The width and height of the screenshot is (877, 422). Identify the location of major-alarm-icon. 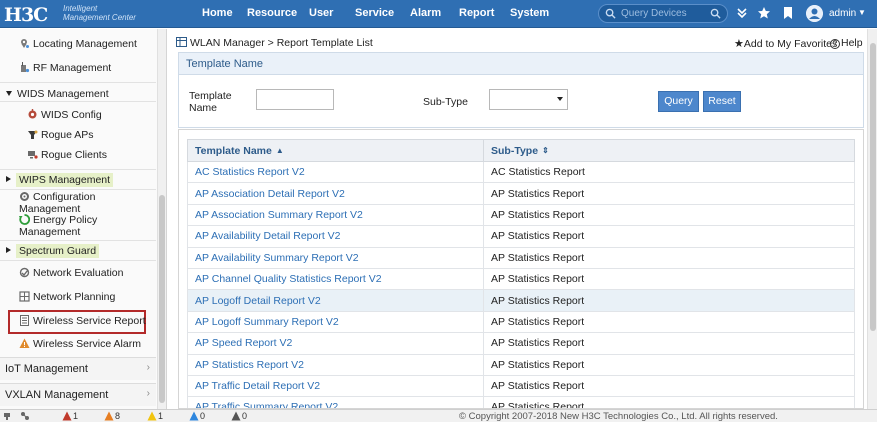
(109, 416).